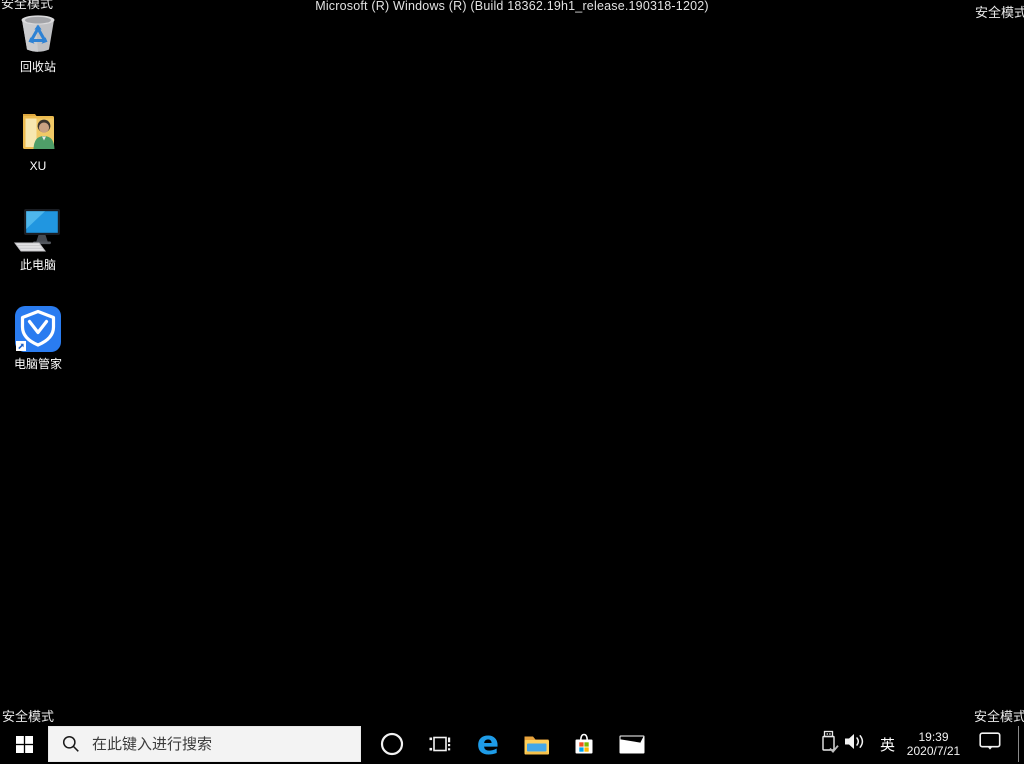  Describe the element at coordinates (38, 31) in the screenshot. I see `recycle-bin-icon` at that location.